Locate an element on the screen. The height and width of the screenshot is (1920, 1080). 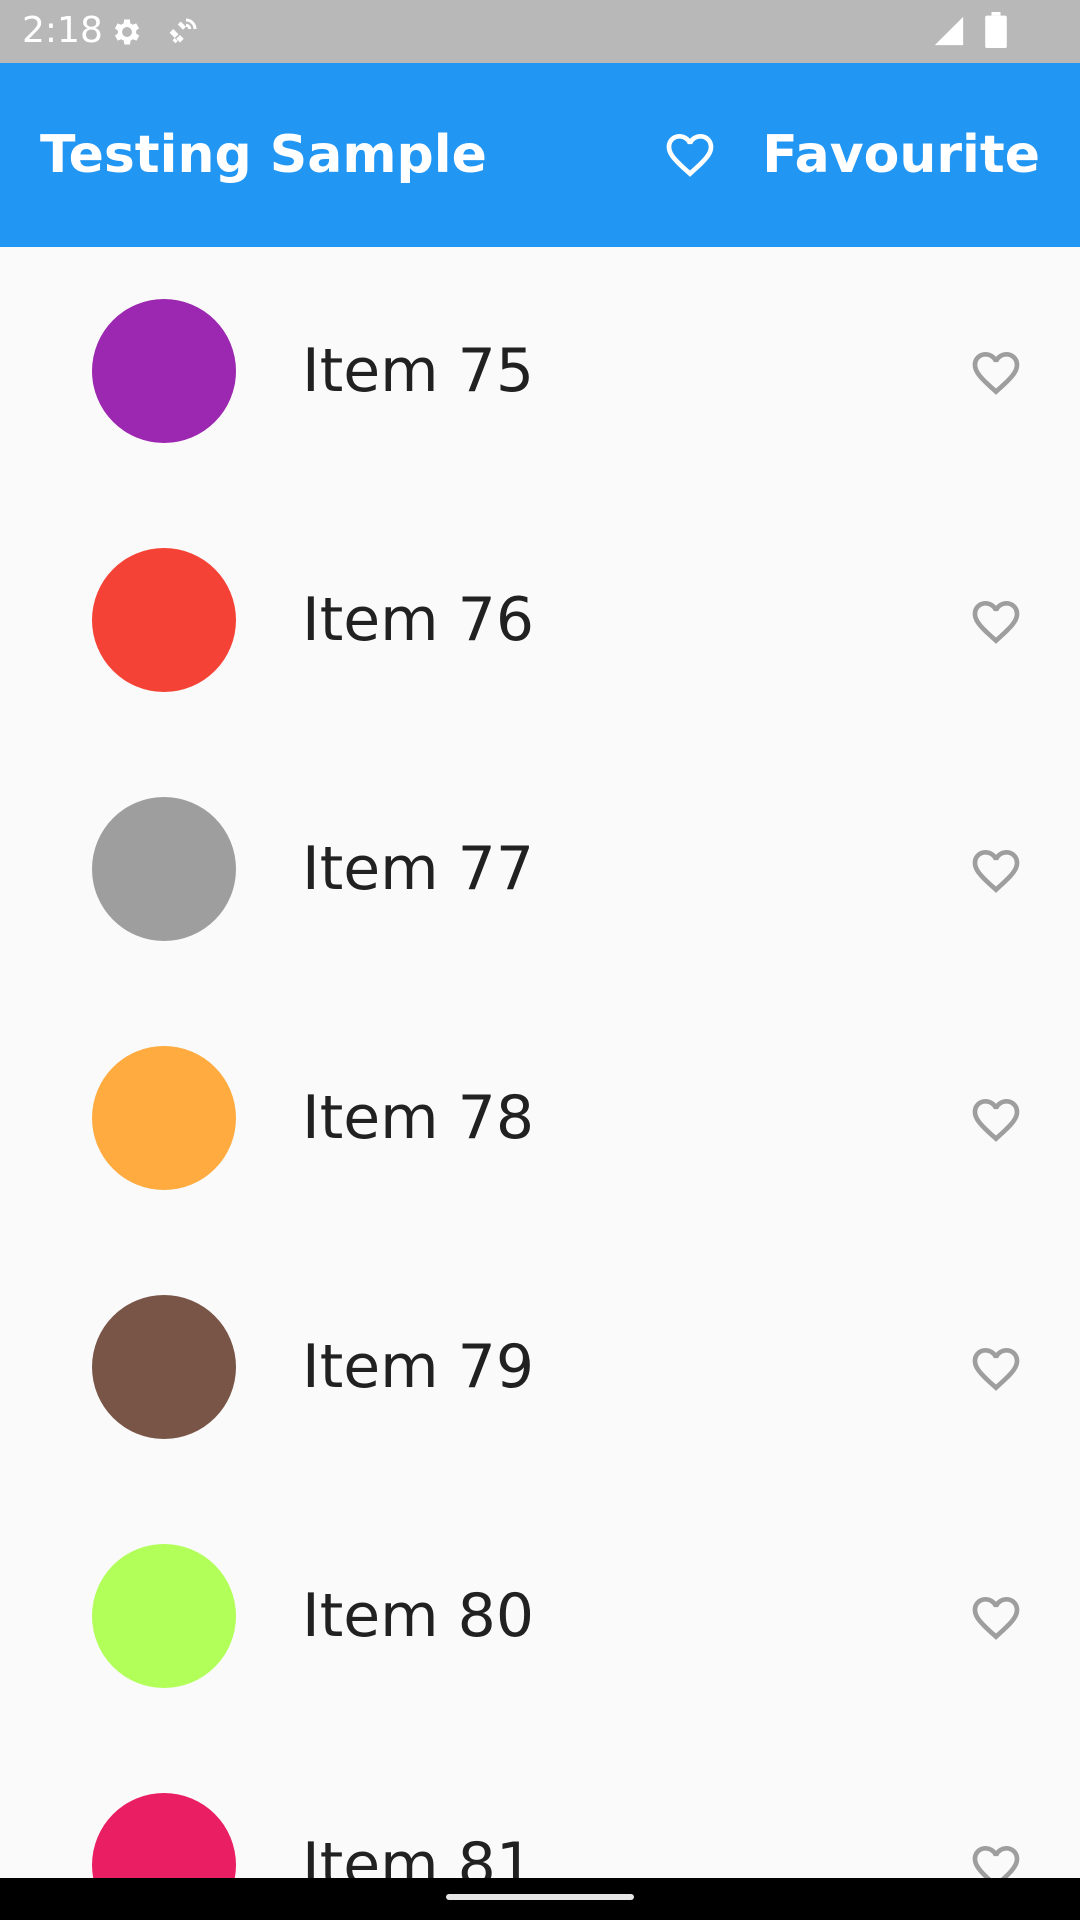
item-label: Item 75 is located at coordinates (418, 371).